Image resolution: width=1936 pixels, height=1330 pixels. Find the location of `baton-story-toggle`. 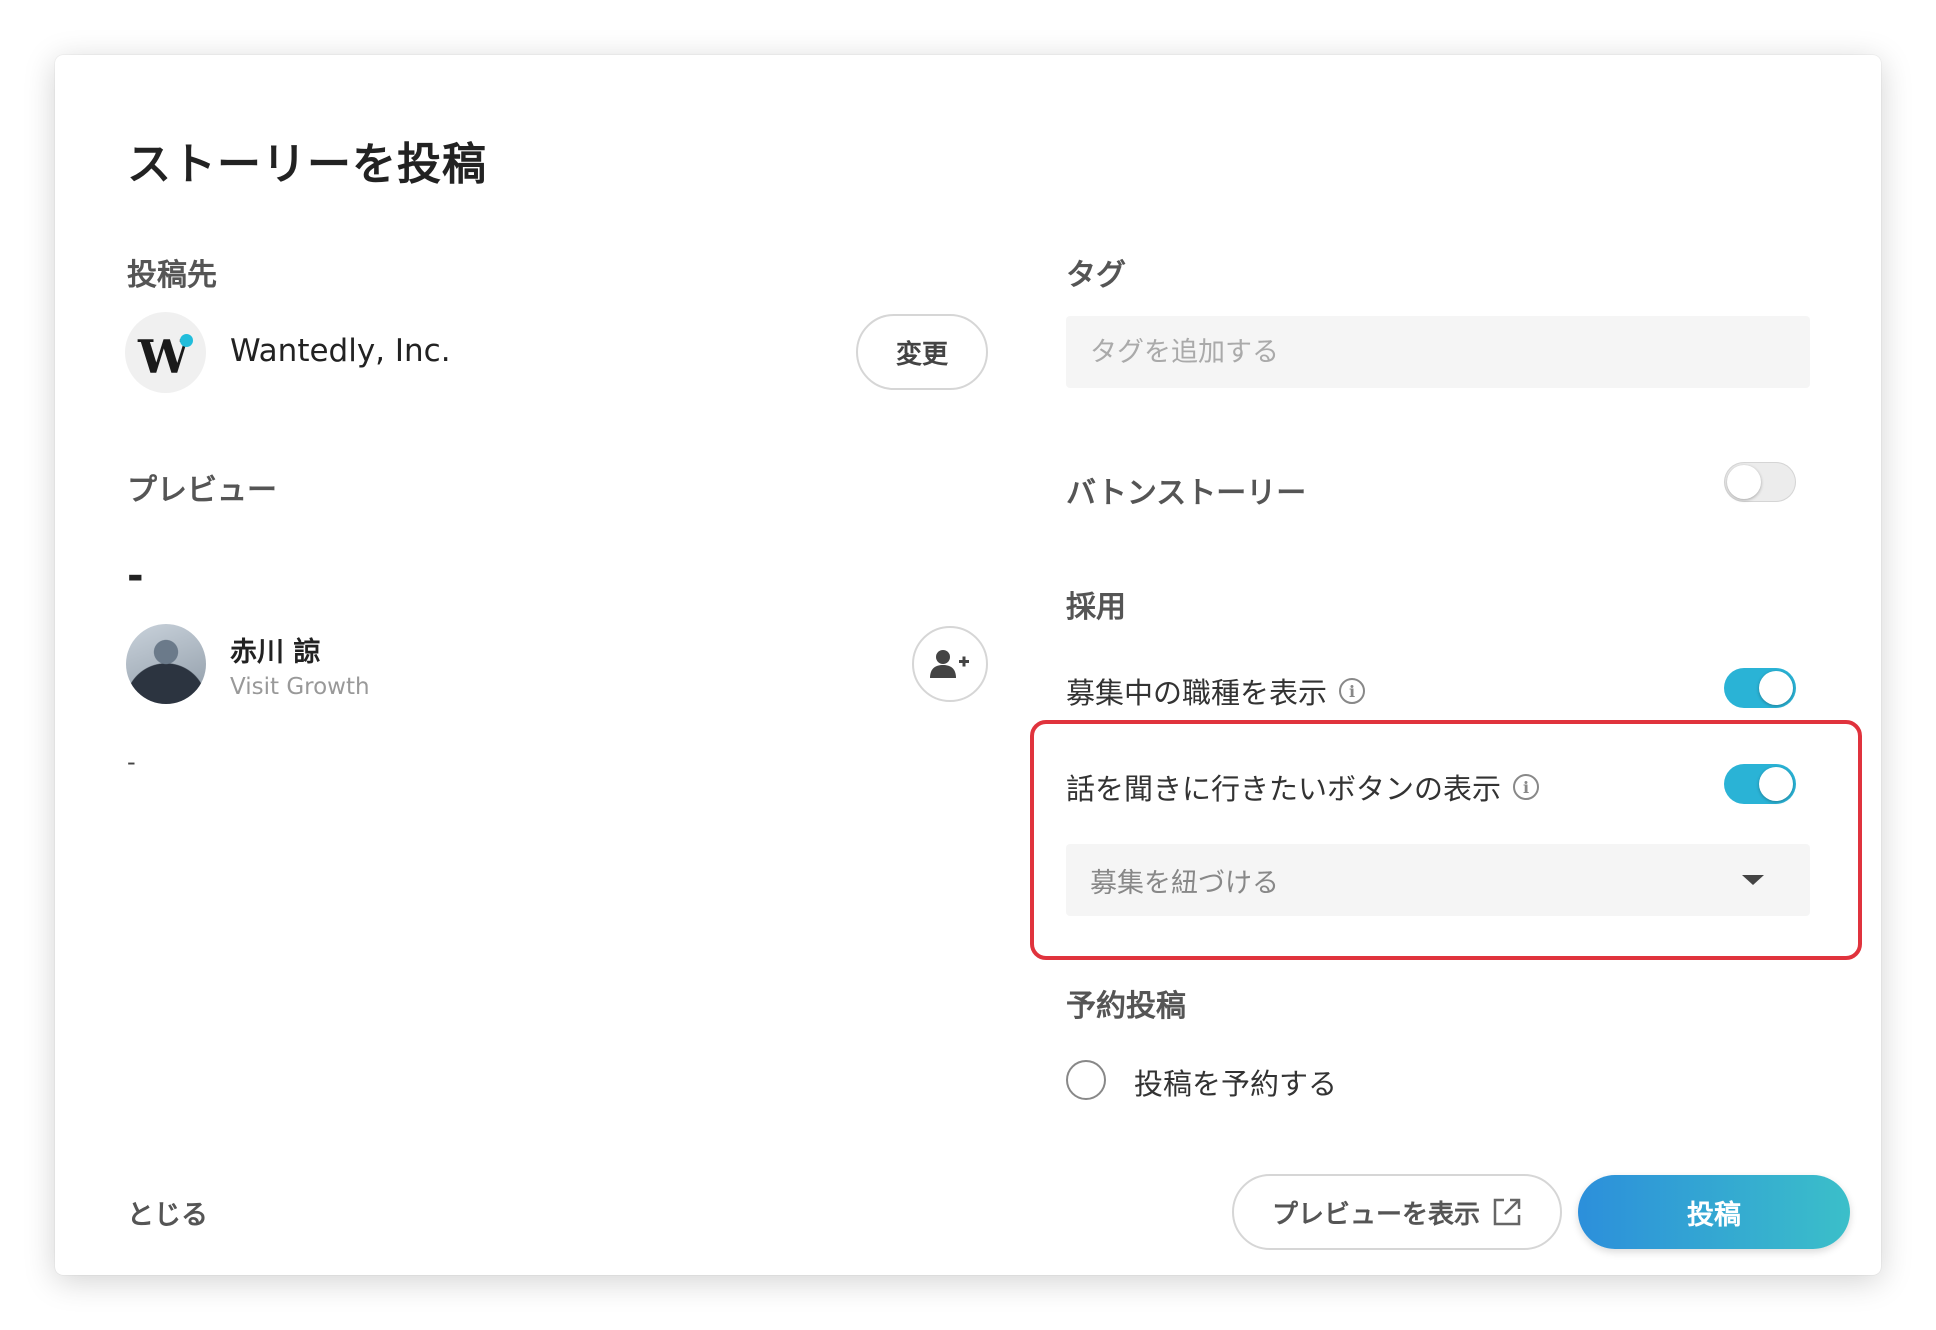

baton-story-toggle is located at coordinates (1760, 482).